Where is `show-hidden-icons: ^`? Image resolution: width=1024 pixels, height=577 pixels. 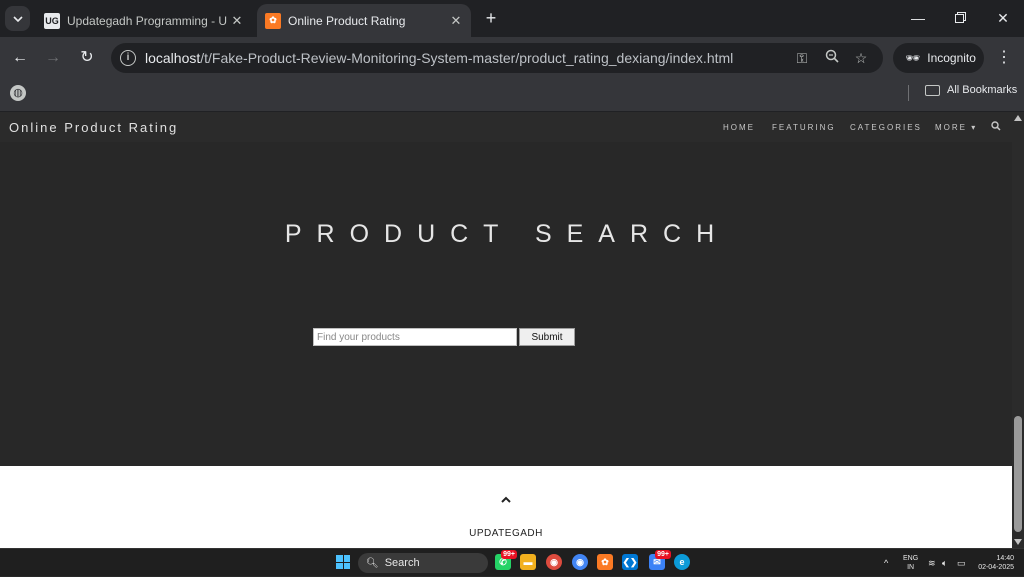
show-hidden-icons: ^ is located at coordinates (886, 563).